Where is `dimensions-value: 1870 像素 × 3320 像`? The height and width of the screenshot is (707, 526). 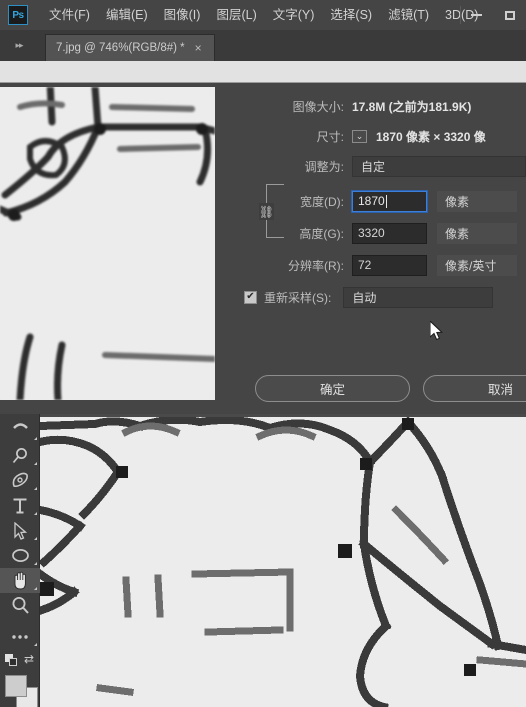 dimensions-value: 1870 像素 × 3320 像 is located at coordinates (431, 136).